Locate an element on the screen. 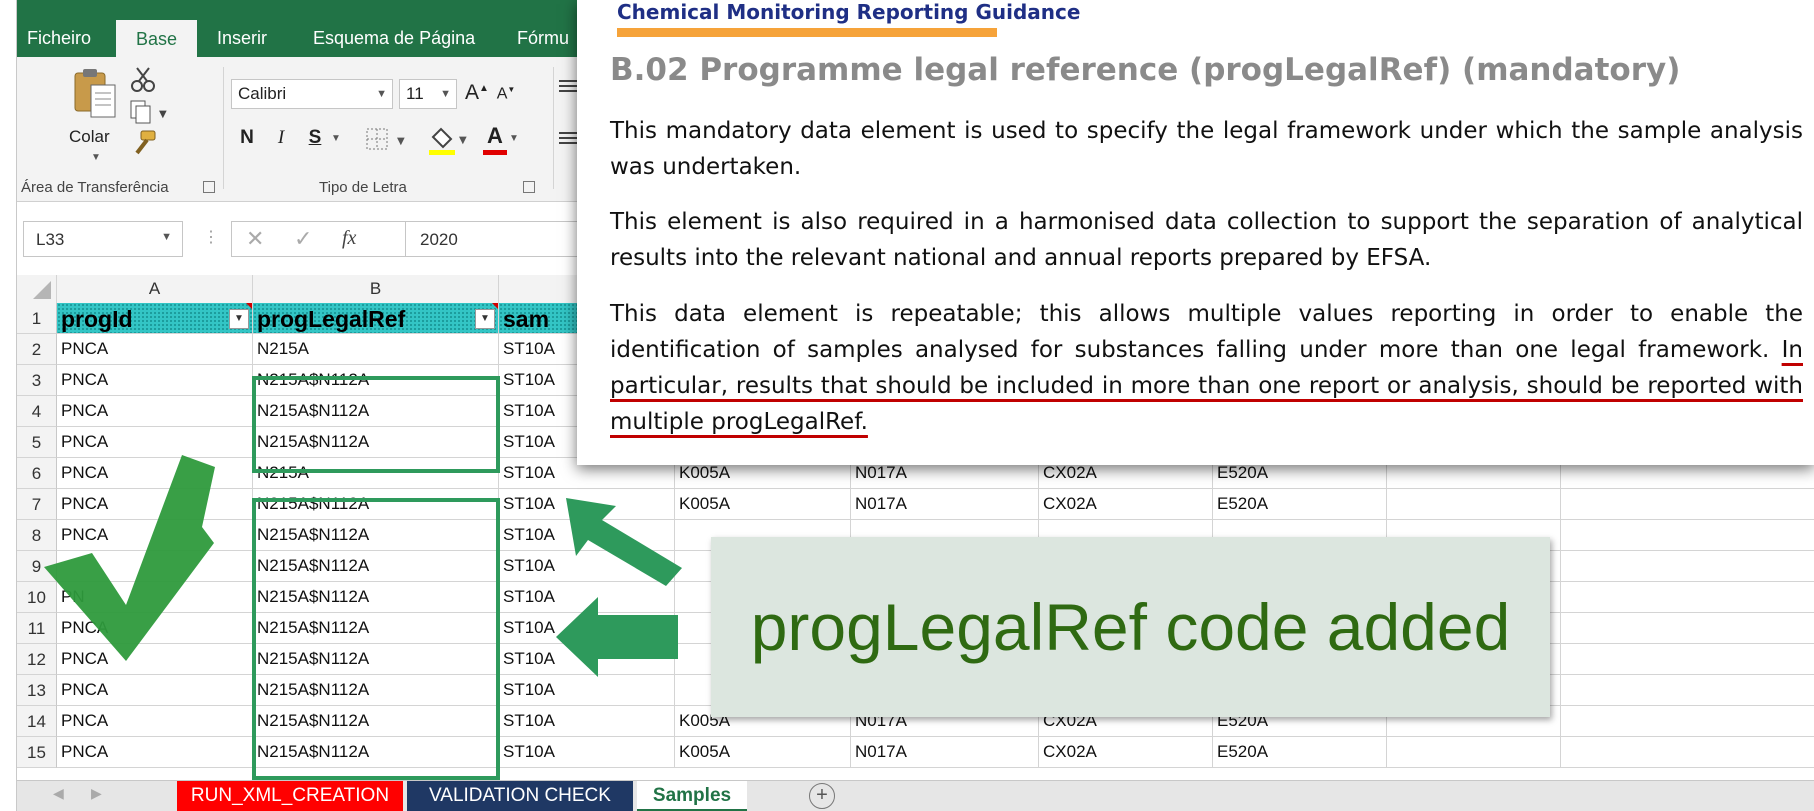 Image resolution: width=1814 pixels, height=811 pixels. row-header: 14 is located at coordinates (37, 721).